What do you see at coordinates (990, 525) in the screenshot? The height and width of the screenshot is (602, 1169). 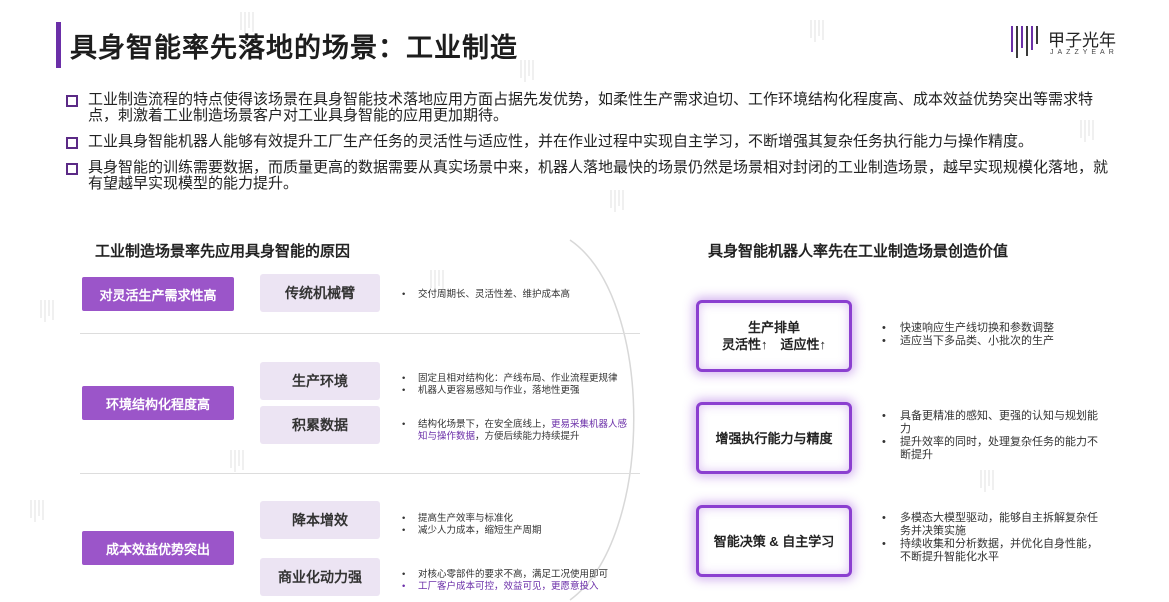 I see `note-row: 多模态大模型驱动，能够自主拆解复杂任务并决策实施` at bounding box center [990, 525].